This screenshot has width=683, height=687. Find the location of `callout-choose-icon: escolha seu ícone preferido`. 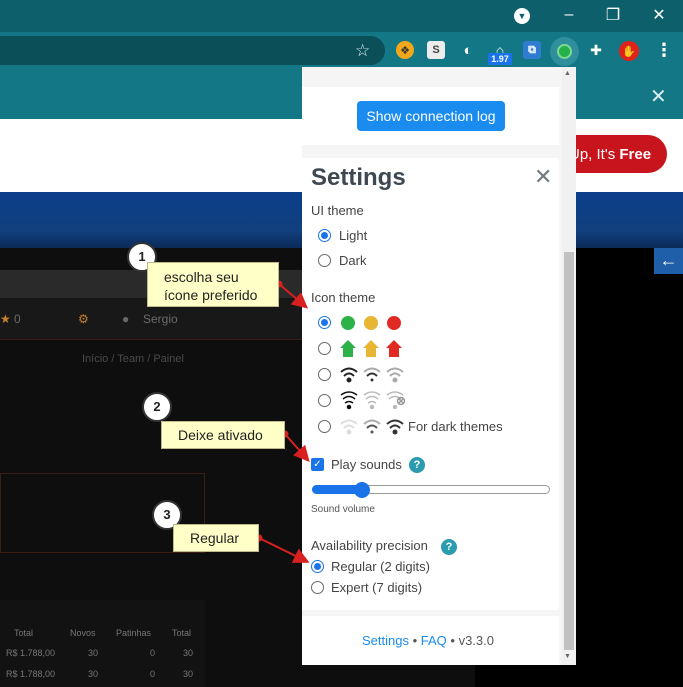

callout-choose-icon: escolha seu ícone preferido is located at coordinates (213, 284).